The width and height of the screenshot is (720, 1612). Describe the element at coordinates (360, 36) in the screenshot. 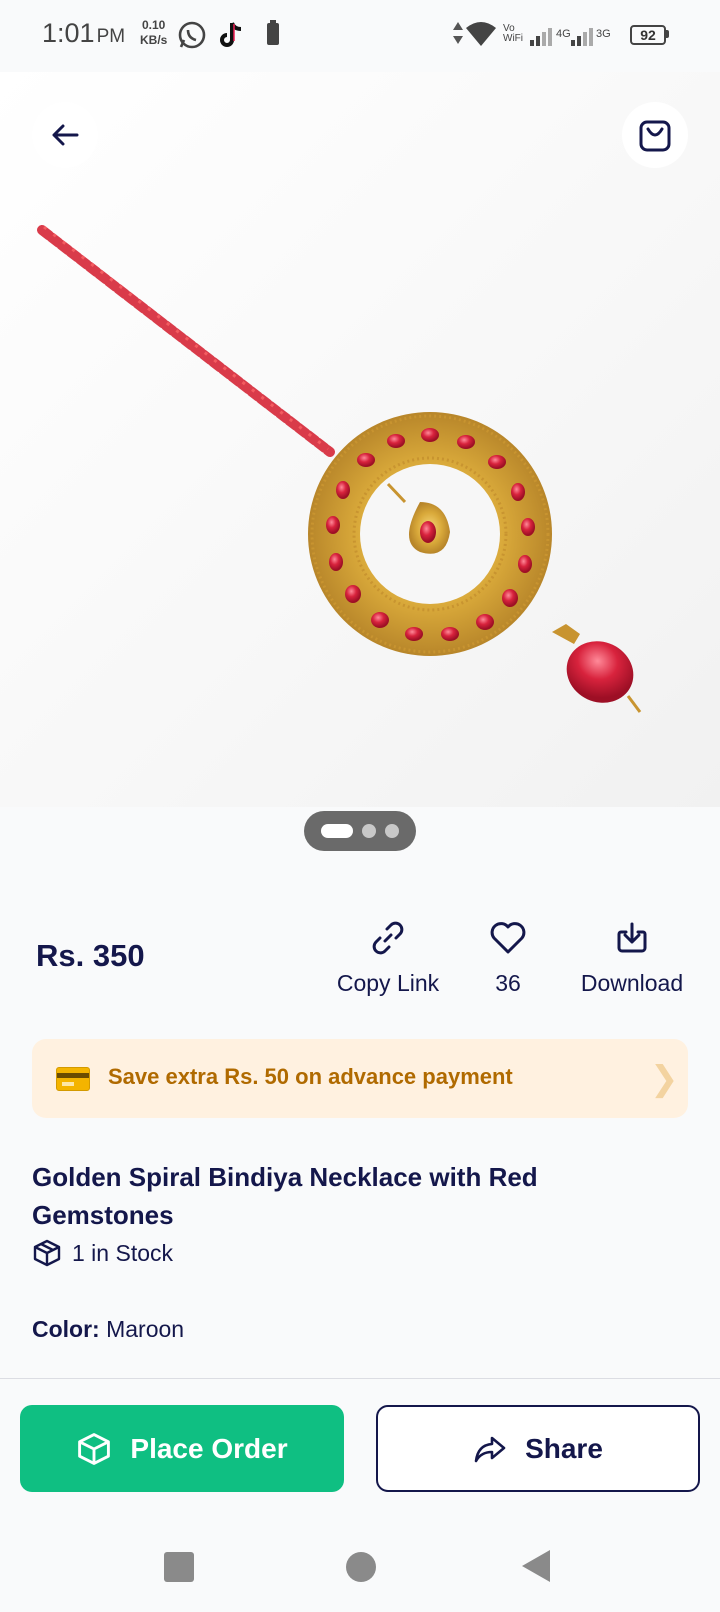

I see `status-bar: 1:01 PM 0.10 KB/s Vo WiFi 4G 3G 92` at that location.